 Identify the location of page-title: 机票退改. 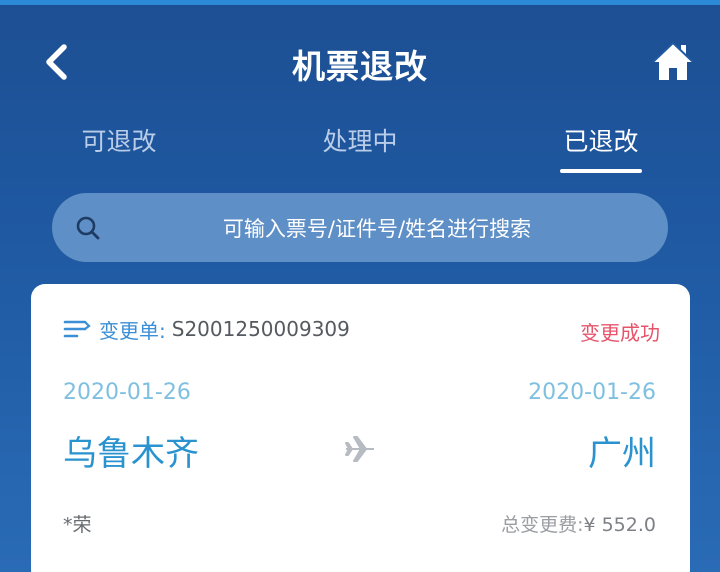
(360, 66).